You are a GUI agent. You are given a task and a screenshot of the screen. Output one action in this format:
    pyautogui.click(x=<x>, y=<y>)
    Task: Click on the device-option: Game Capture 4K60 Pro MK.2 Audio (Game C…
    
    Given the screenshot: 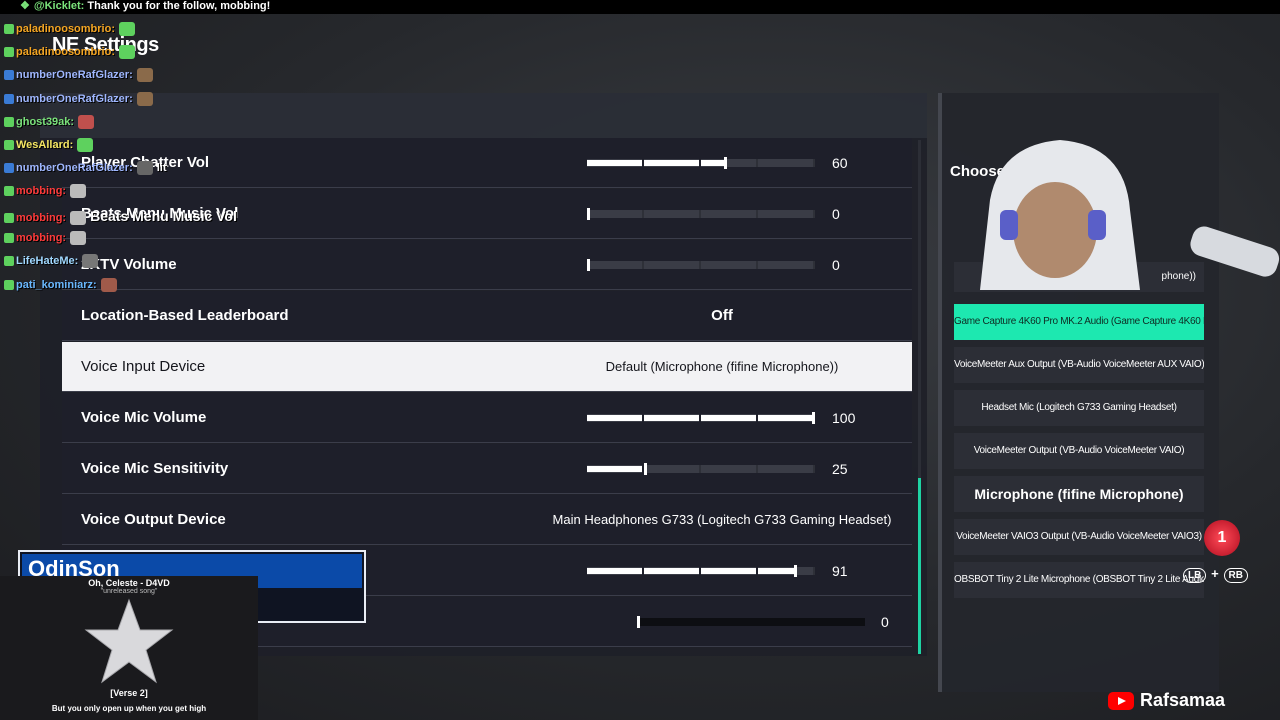 What is the action you would take?
    pyautogui.click(x=1079, y=322)
    